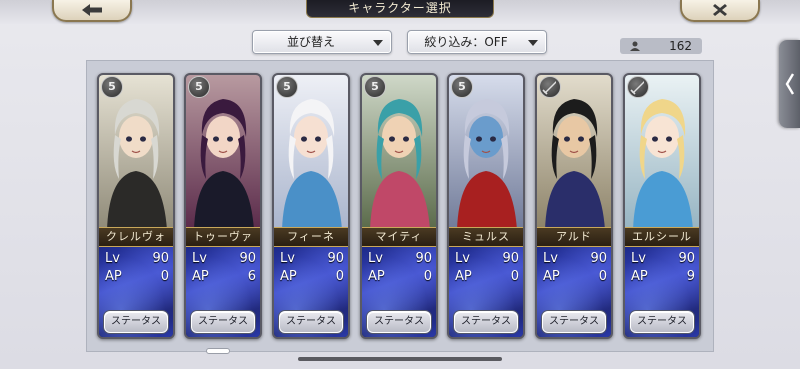 The width and height of the screenshot is (800, 369). I want to click on side-menu-tab, so click(789, 84).